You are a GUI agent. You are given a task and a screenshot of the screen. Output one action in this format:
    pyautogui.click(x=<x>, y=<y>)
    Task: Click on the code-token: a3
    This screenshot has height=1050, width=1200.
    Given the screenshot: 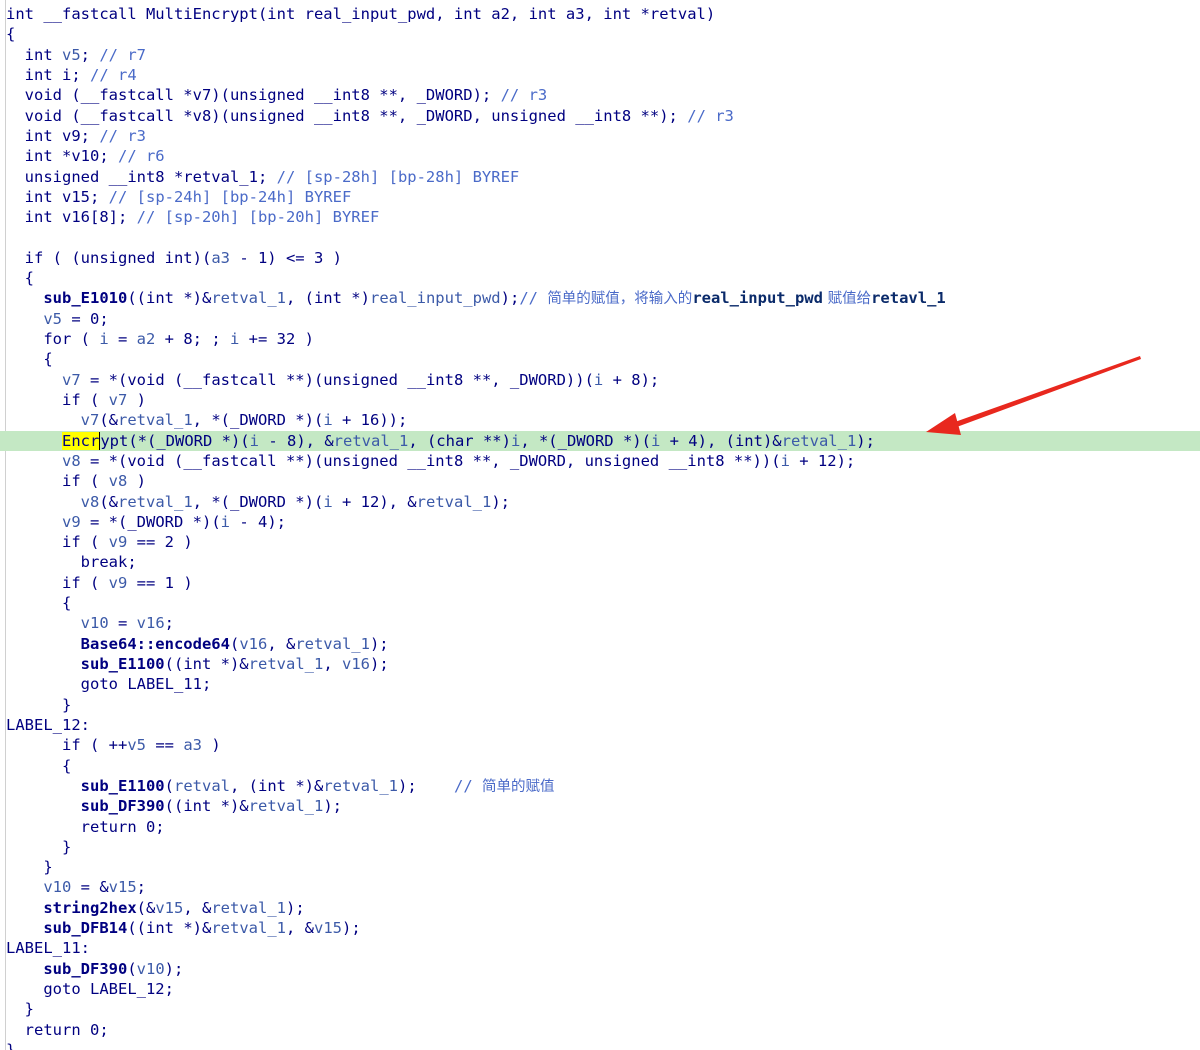 What is the action you would take?
    pyautogui.click(x=220, y=258)
    